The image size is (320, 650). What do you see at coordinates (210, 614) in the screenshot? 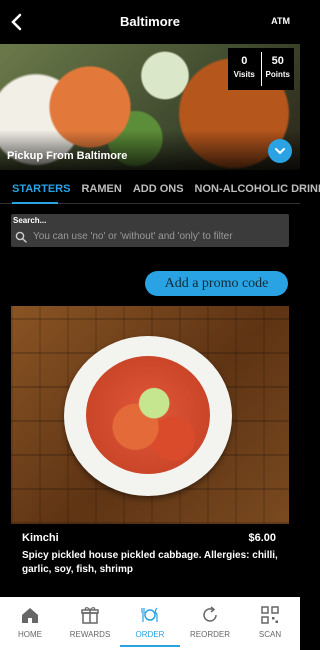
I see `reorder-icon` at bounding box center [210, 614].